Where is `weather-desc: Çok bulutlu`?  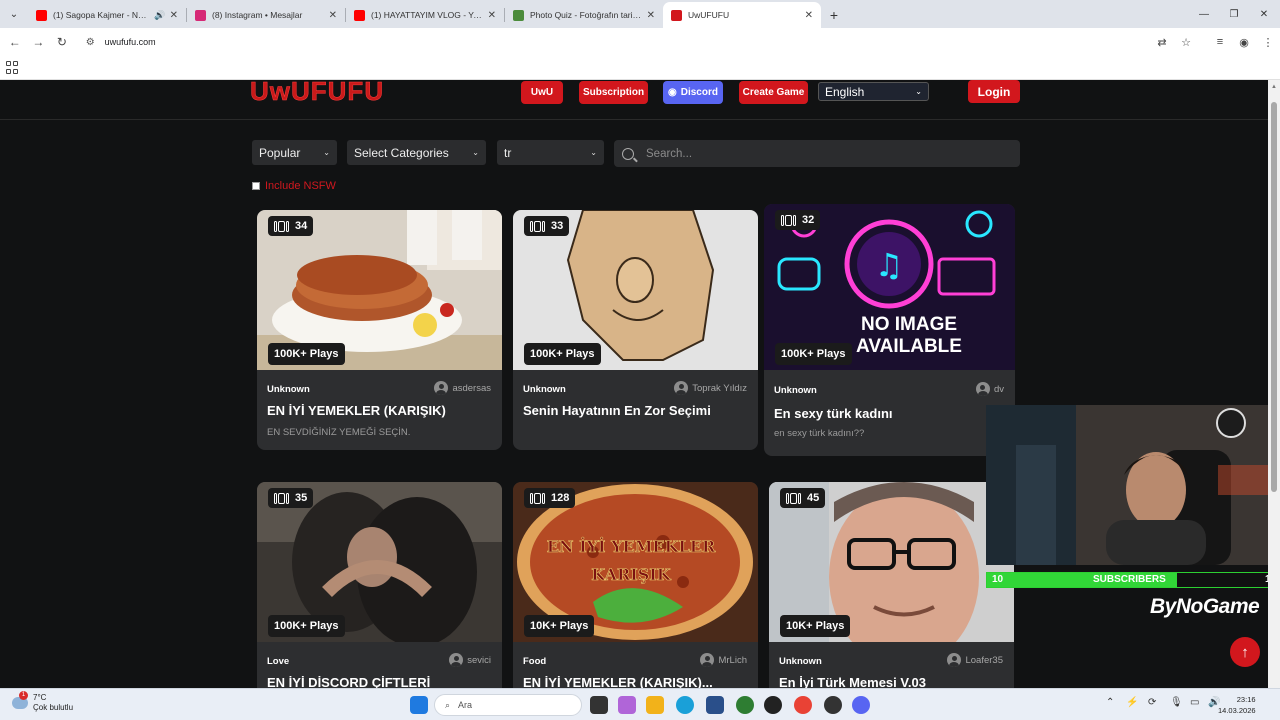 weather-desc: Çok bulutlu is located at coordinates (53, 707).